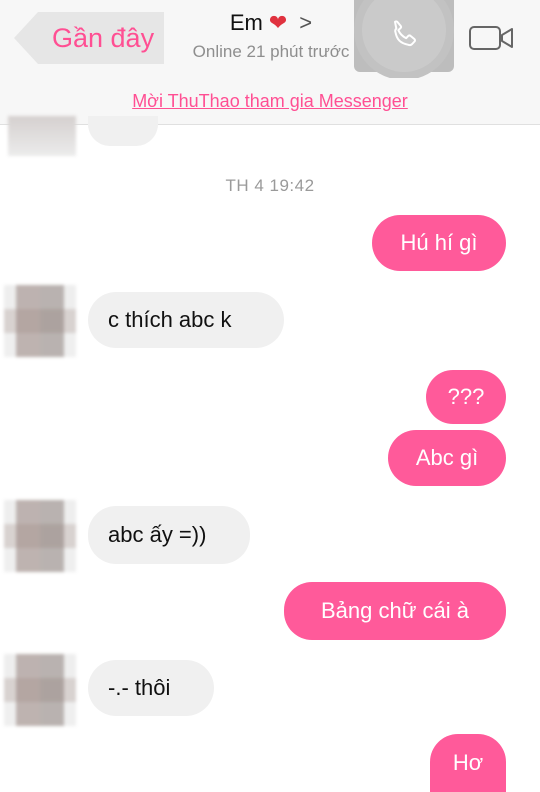 The height and width of the screenshot is (792, 540). I want to click on message-bubble-outgoing: Abc gì, so click(447, 458).